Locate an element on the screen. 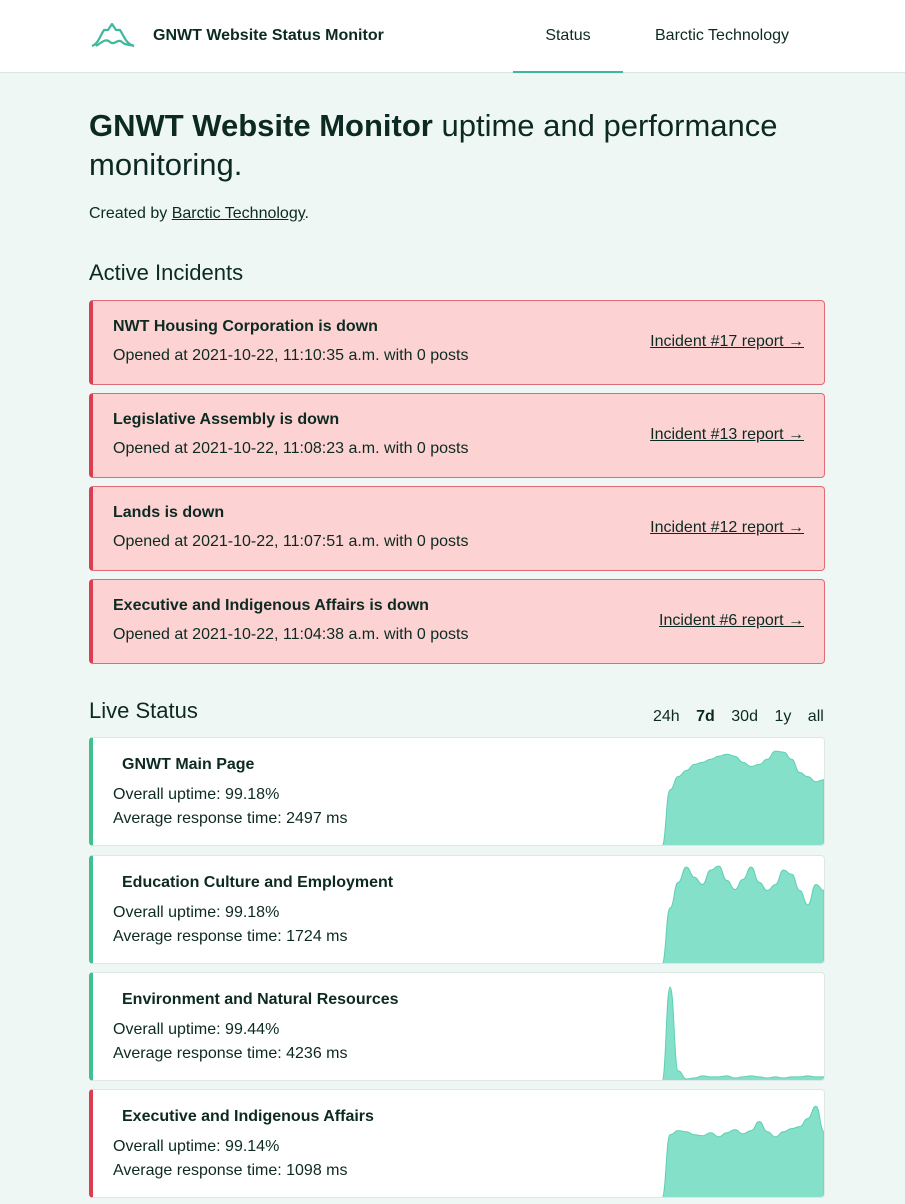 This screenshot has width=905, height=1204. range-1y: 1y is located at coordinates (782, 716).